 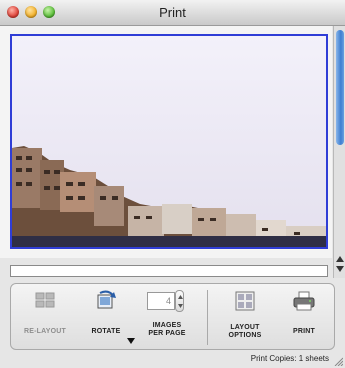 What do you see at coordinates (167, 333) in the screenshot?
I see `images-per-page-label-line2: PER PAGE` at bounding box center [167, 333].